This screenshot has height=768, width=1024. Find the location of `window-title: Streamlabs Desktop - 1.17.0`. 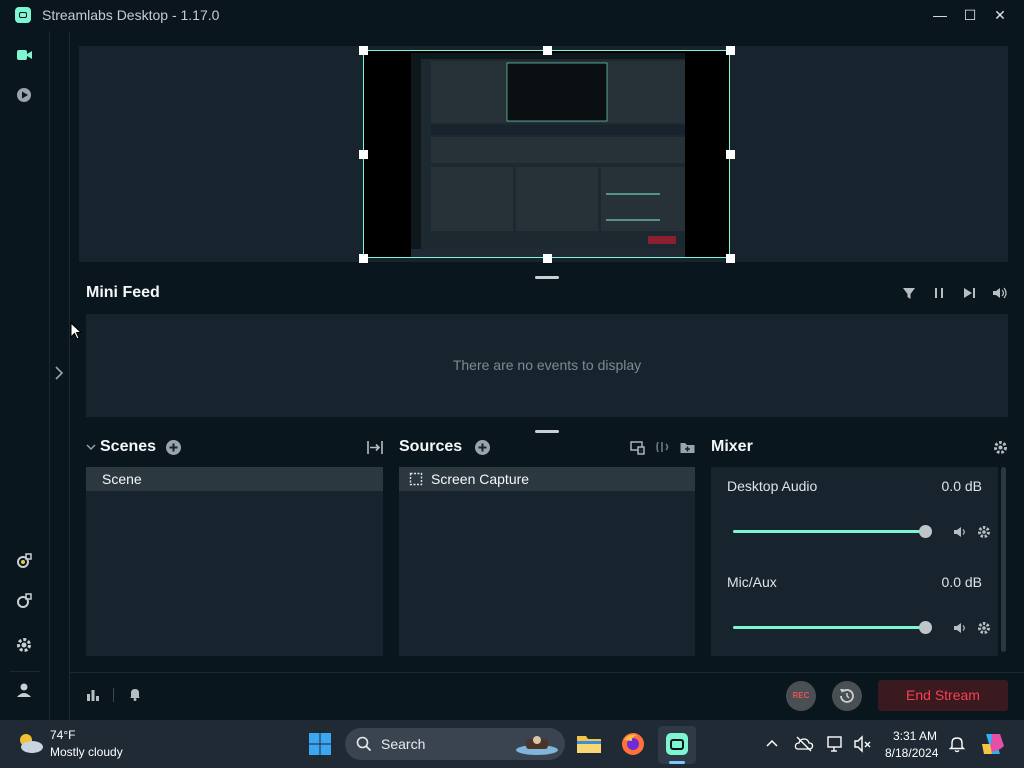

window-title: Streamlabs Desktop - 1.17.0 is located at coordinates (131, 15).